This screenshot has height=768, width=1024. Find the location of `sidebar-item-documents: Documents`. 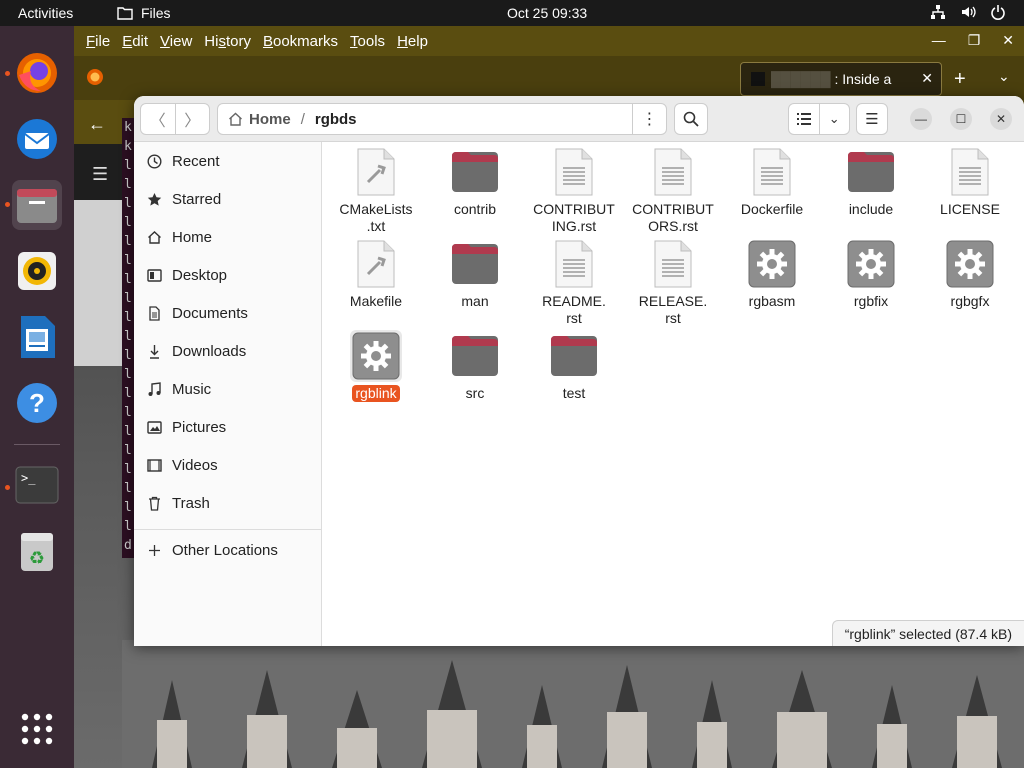

sidebar-item-documents: Documents is located at coordinates (197, 313).